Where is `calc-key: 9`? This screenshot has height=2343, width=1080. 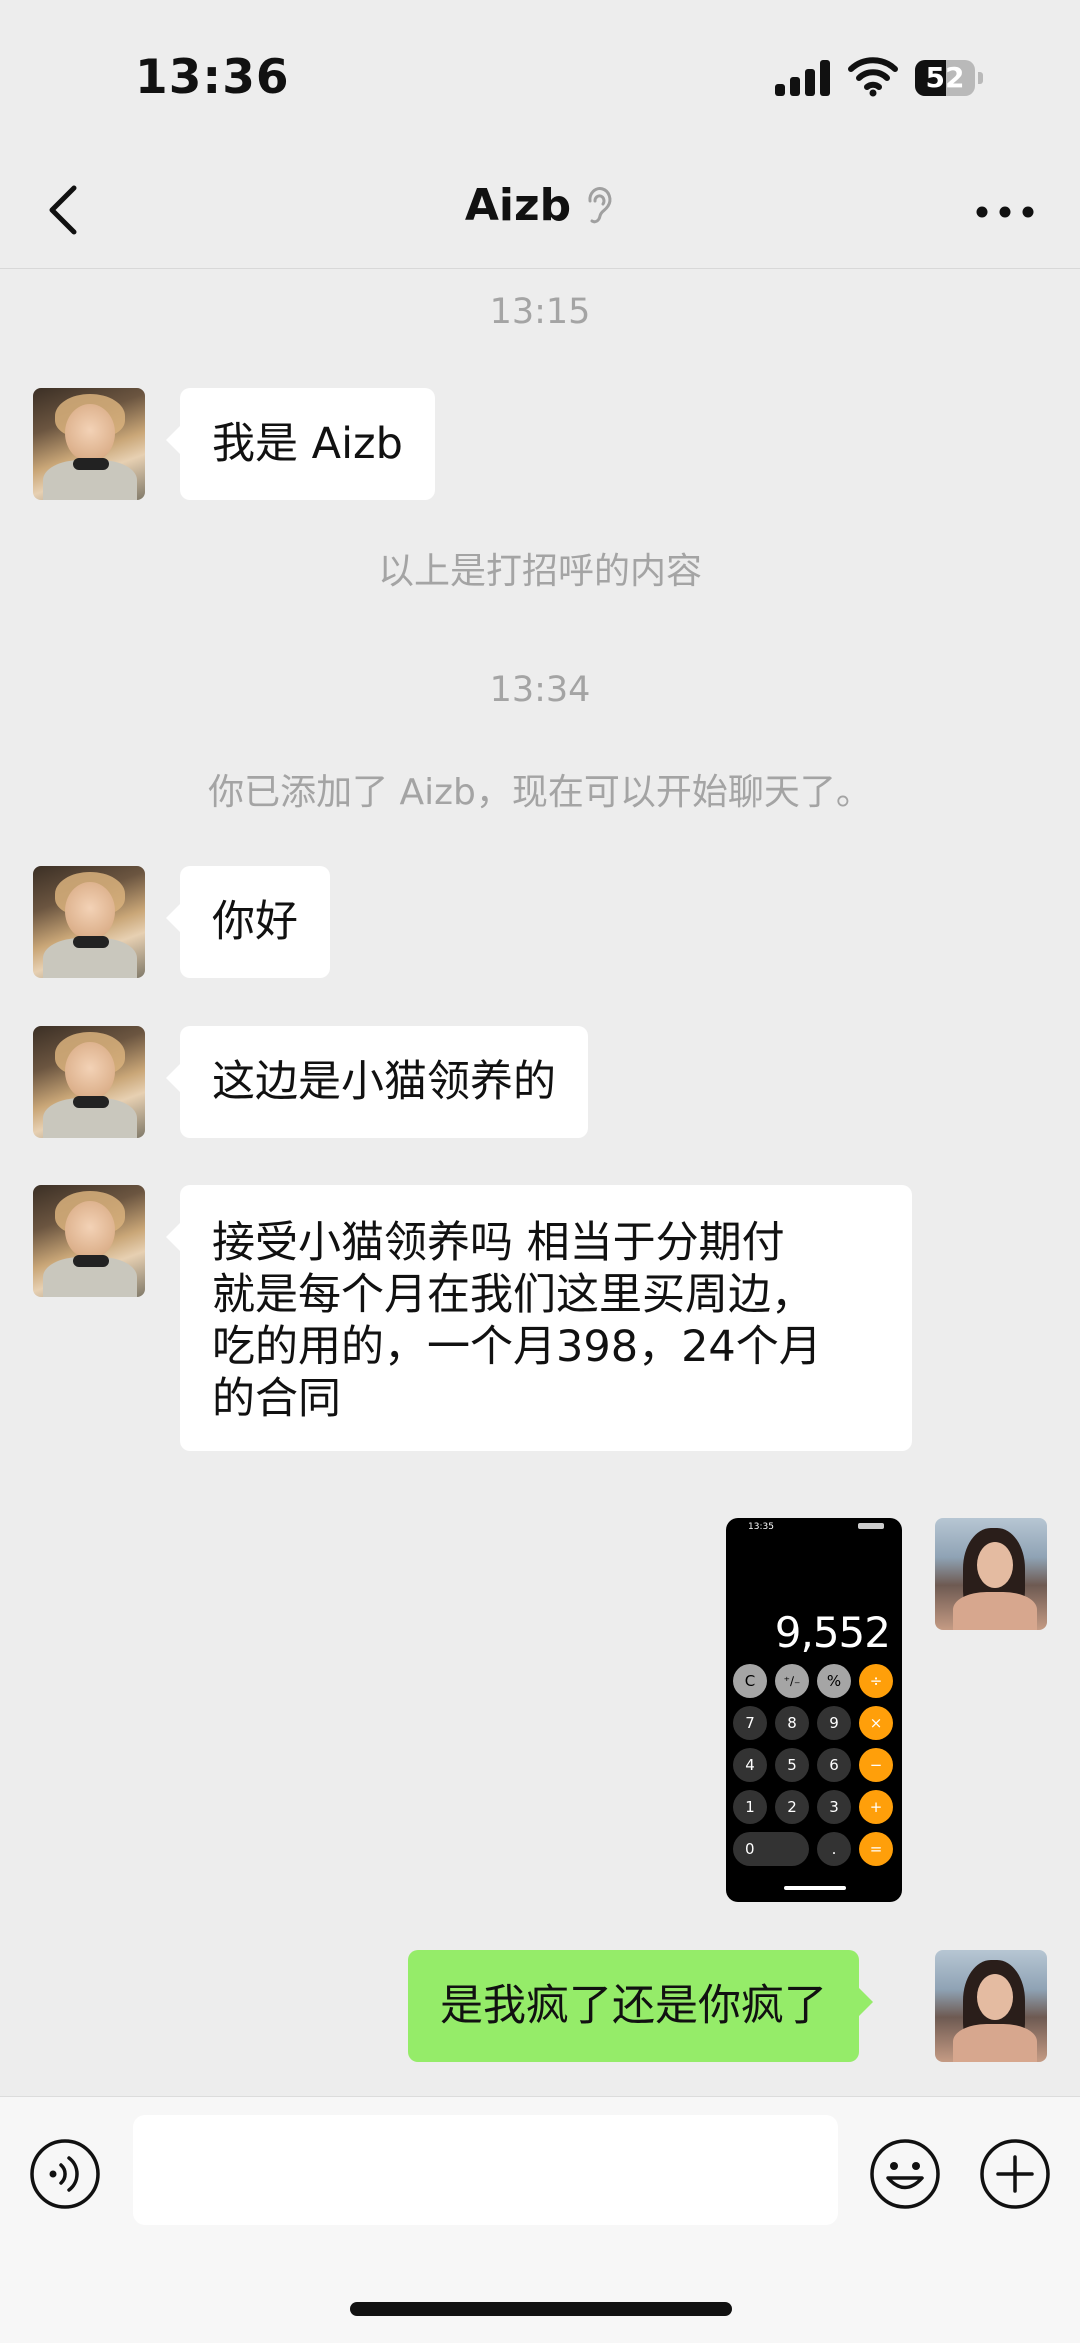 calc-key: 9 is located at coordinates (834, 1723).